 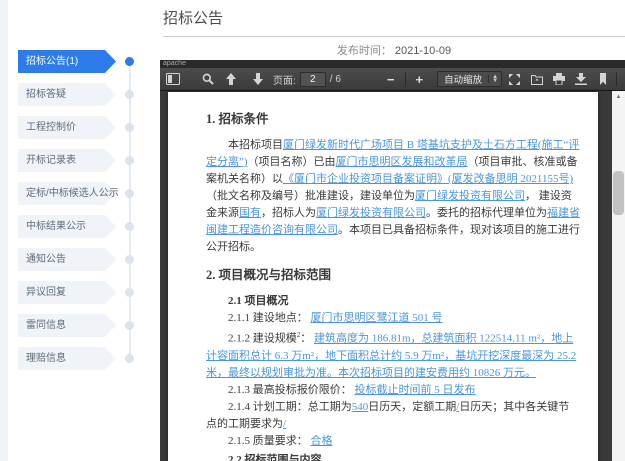 What do you see at coordinates (284, 424) in the screenshot?
I see `doc-link: /` at bounding box center [284, 424].